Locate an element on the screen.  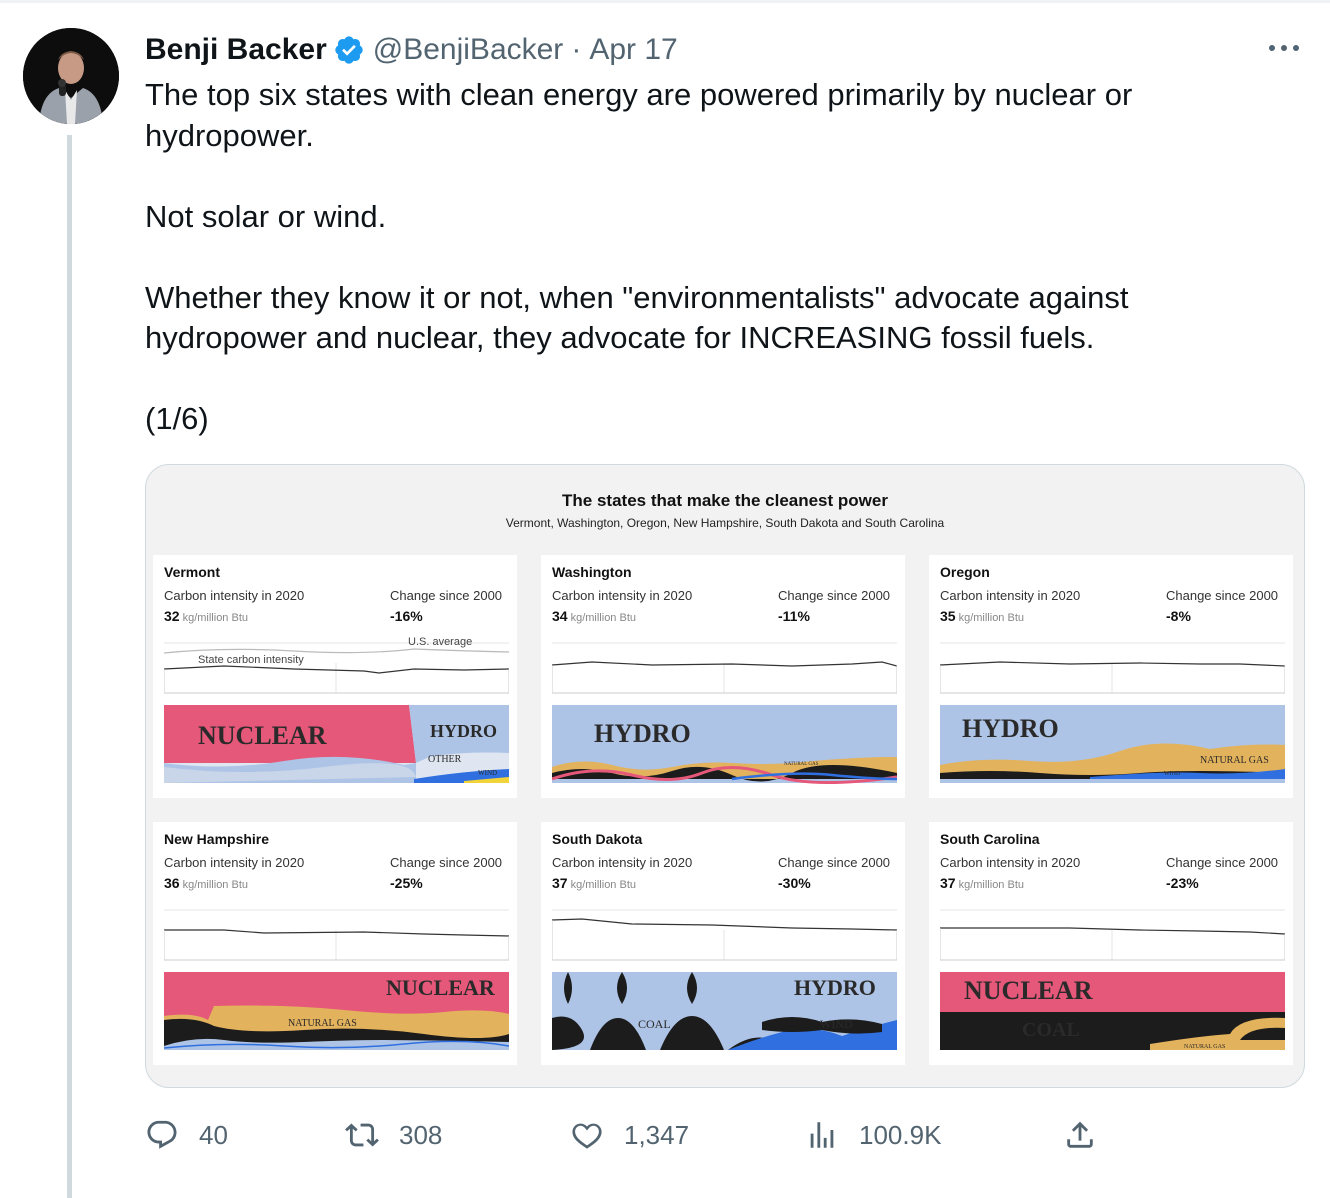
energy-mix-chart: NUCLEAR COAL NATURAL GAS is located at coordinates (1112, 979).